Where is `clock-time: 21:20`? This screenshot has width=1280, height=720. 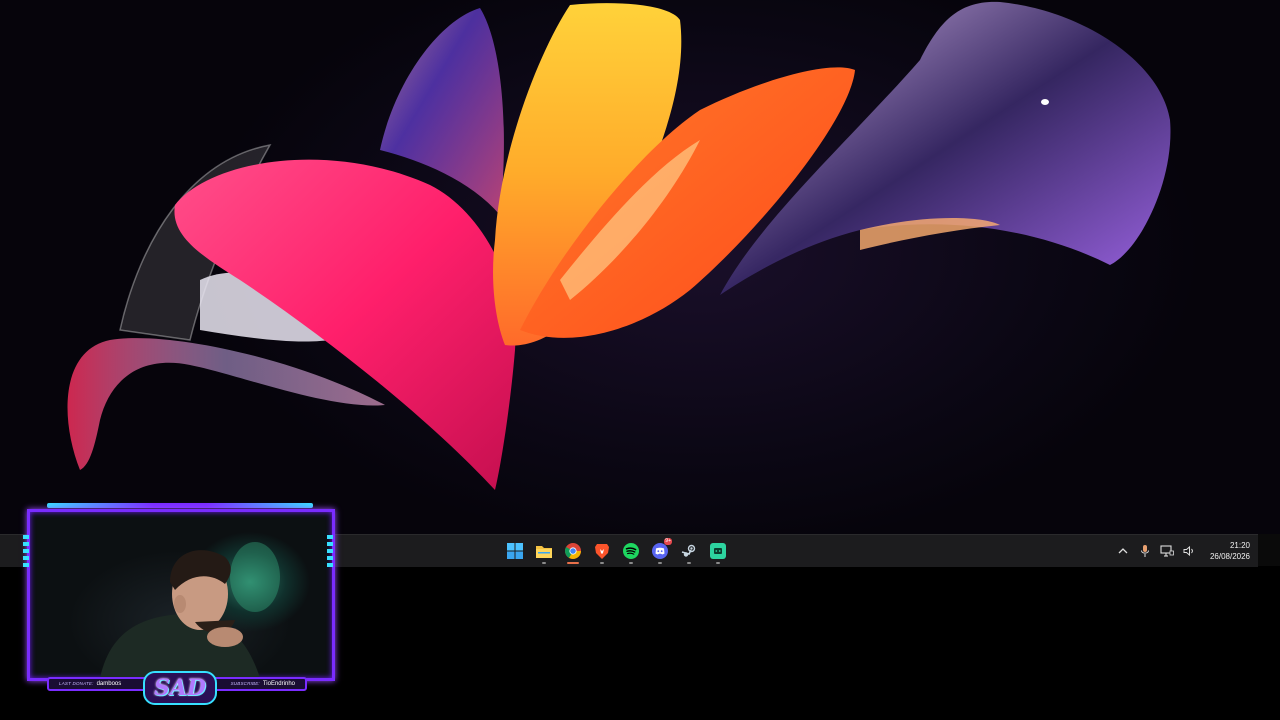 clock-time: 21:20 is located at coordinates (1239, 545).